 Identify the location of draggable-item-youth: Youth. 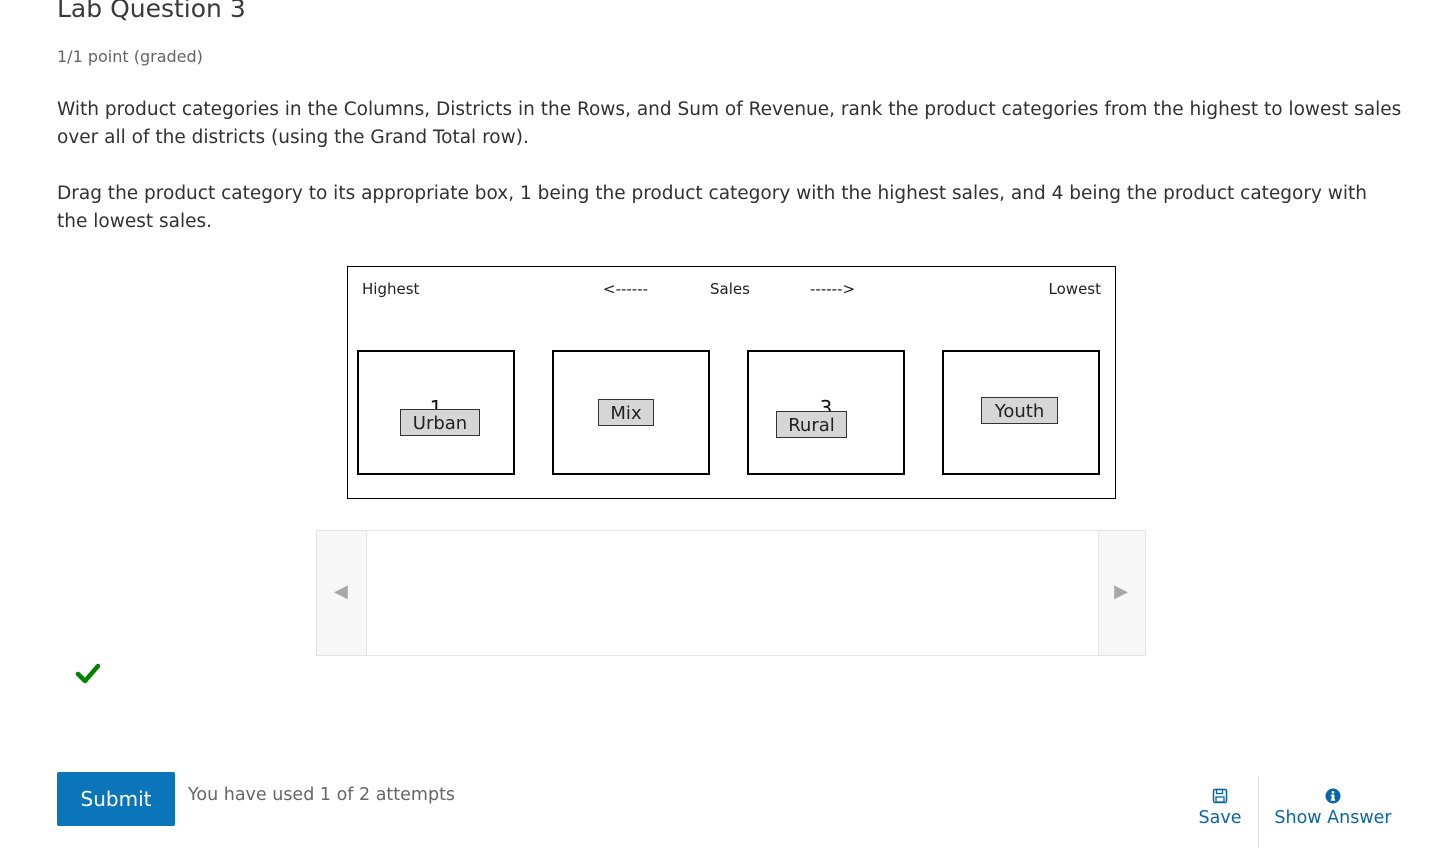
(1019, 410).